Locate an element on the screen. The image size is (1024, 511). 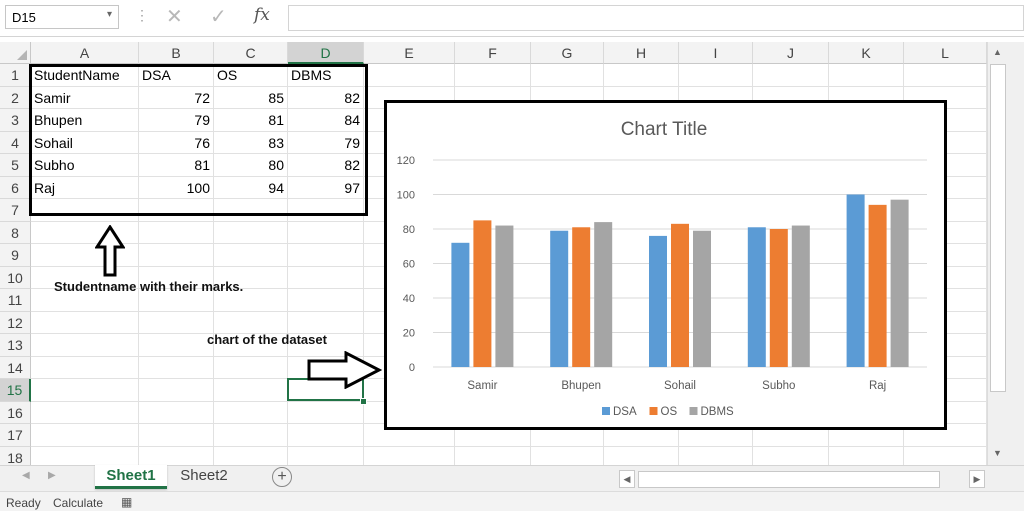
right-arrow-annotation is located at coordinates (344, 370).